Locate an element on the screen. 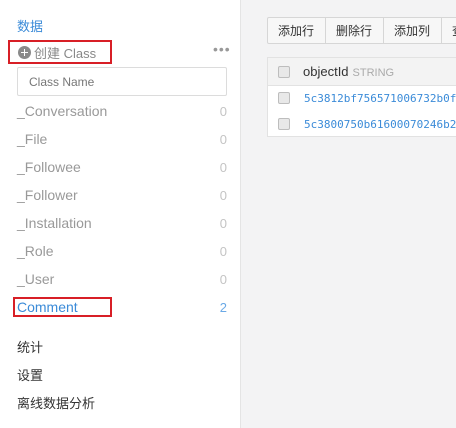  delete-row-button: 删除行 is located at coordinates (355, 30).